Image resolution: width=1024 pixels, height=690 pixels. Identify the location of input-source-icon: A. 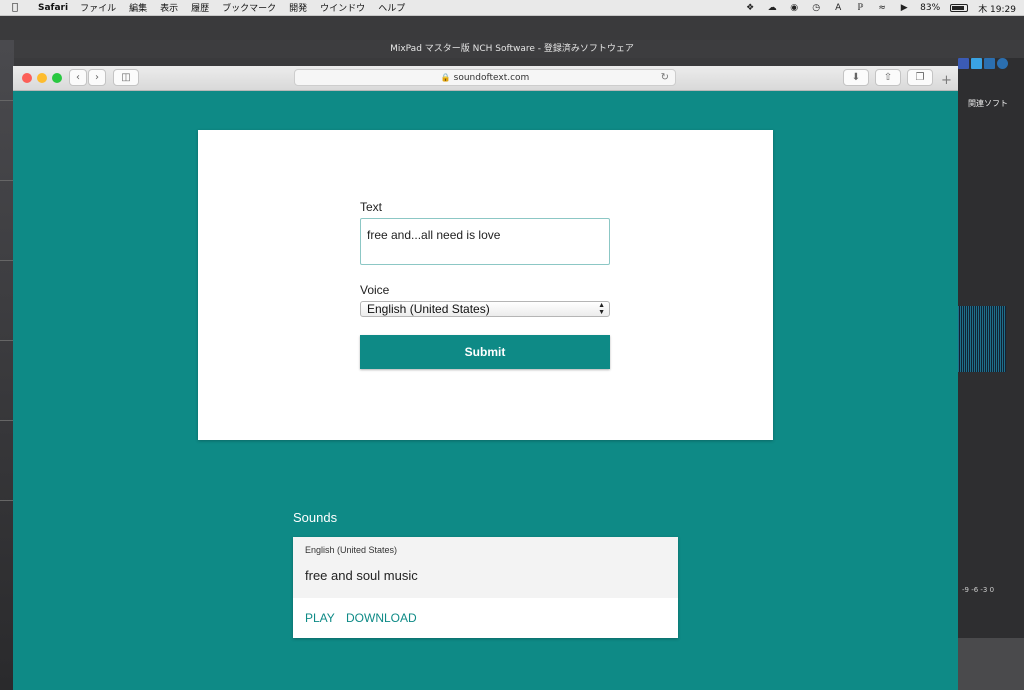
(838, 8).